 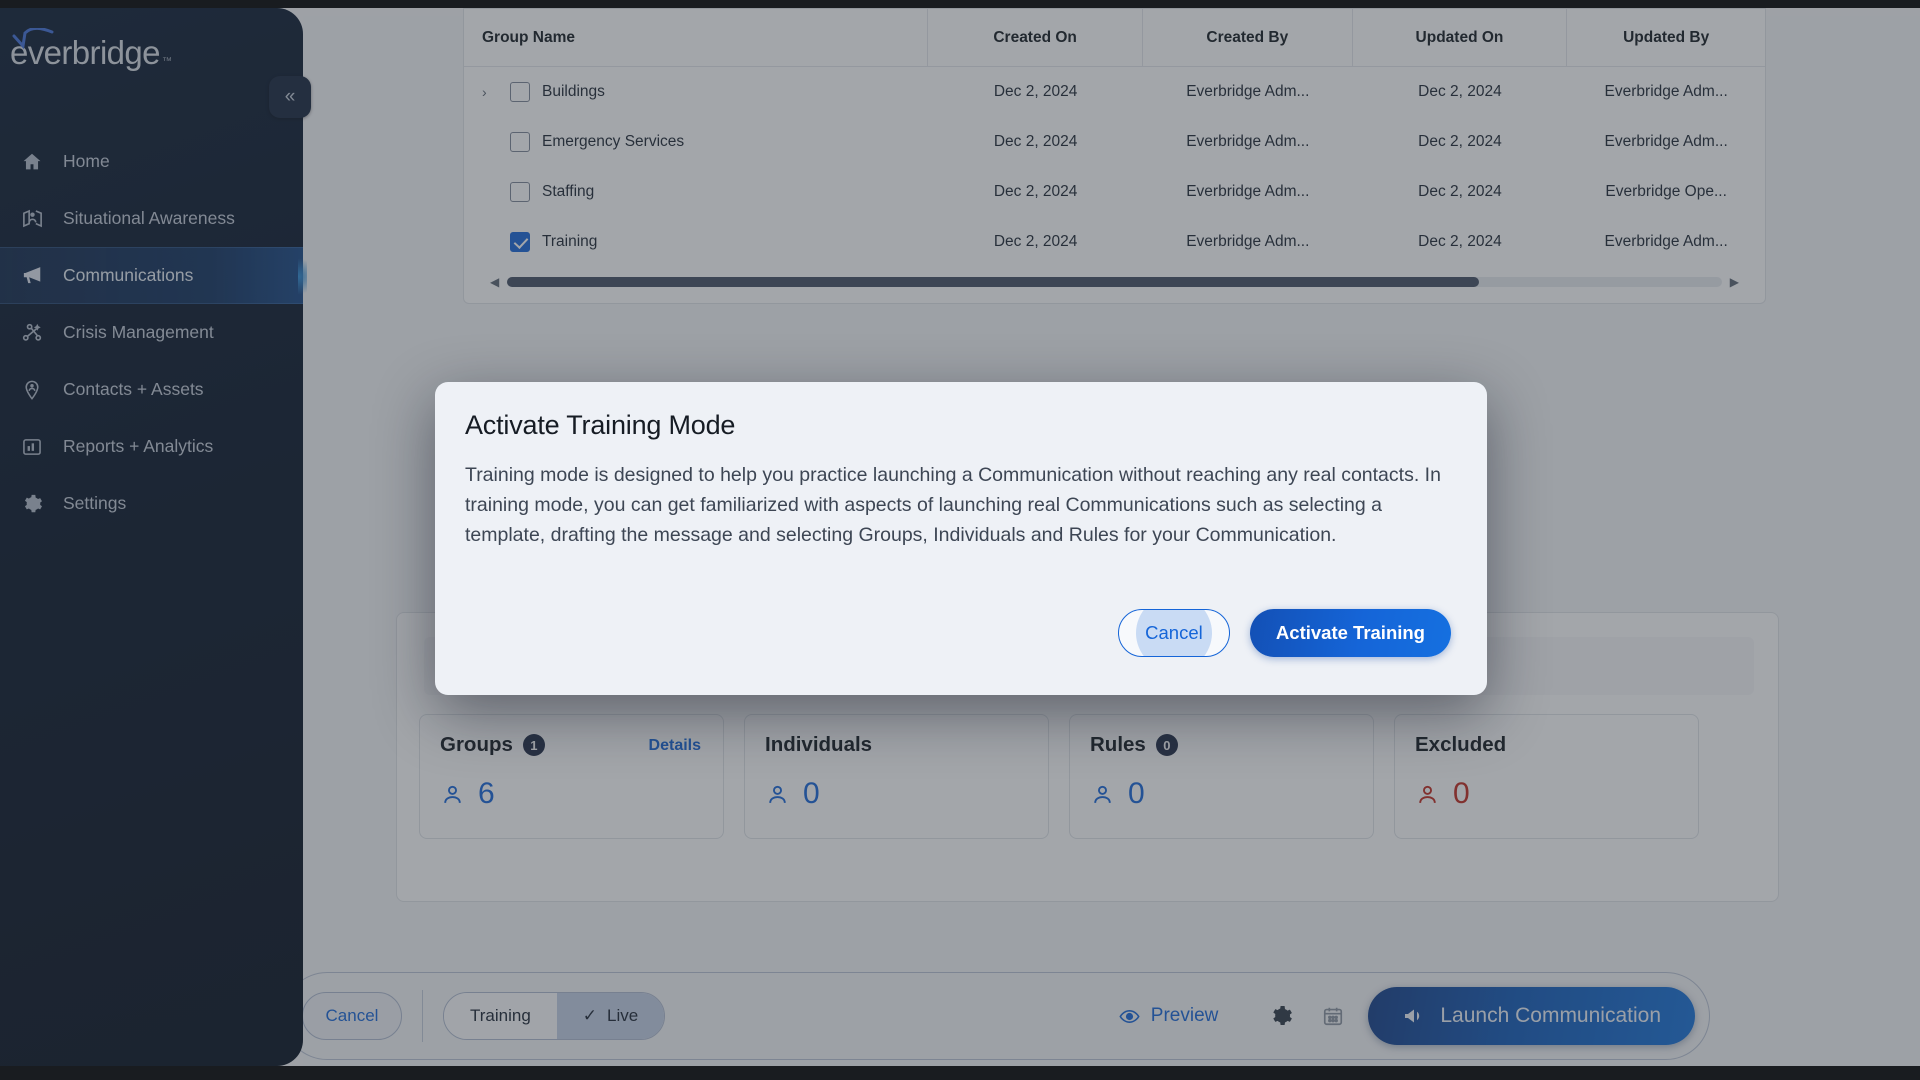 What do you see at coordinates (1461, 744) in the screenshot?
I see `card-title: Excluded` at bounding box center [1461, 744].